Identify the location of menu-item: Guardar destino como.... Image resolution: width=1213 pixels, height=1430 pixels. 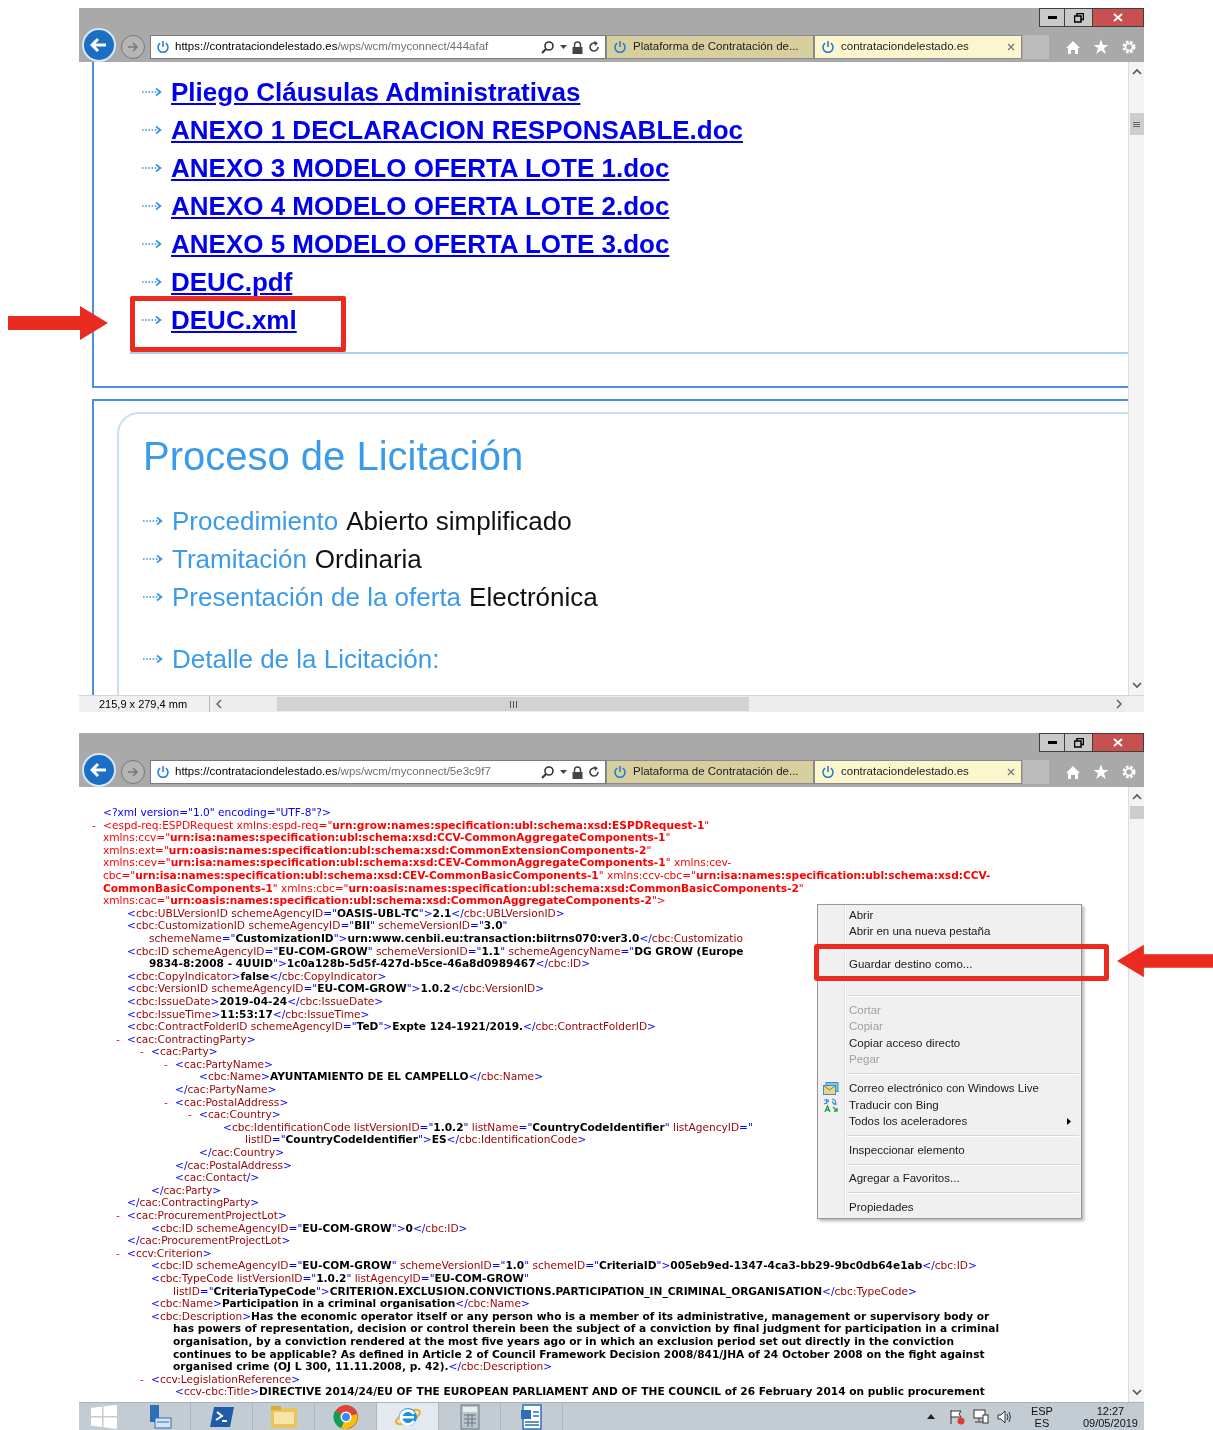
(949, 965).